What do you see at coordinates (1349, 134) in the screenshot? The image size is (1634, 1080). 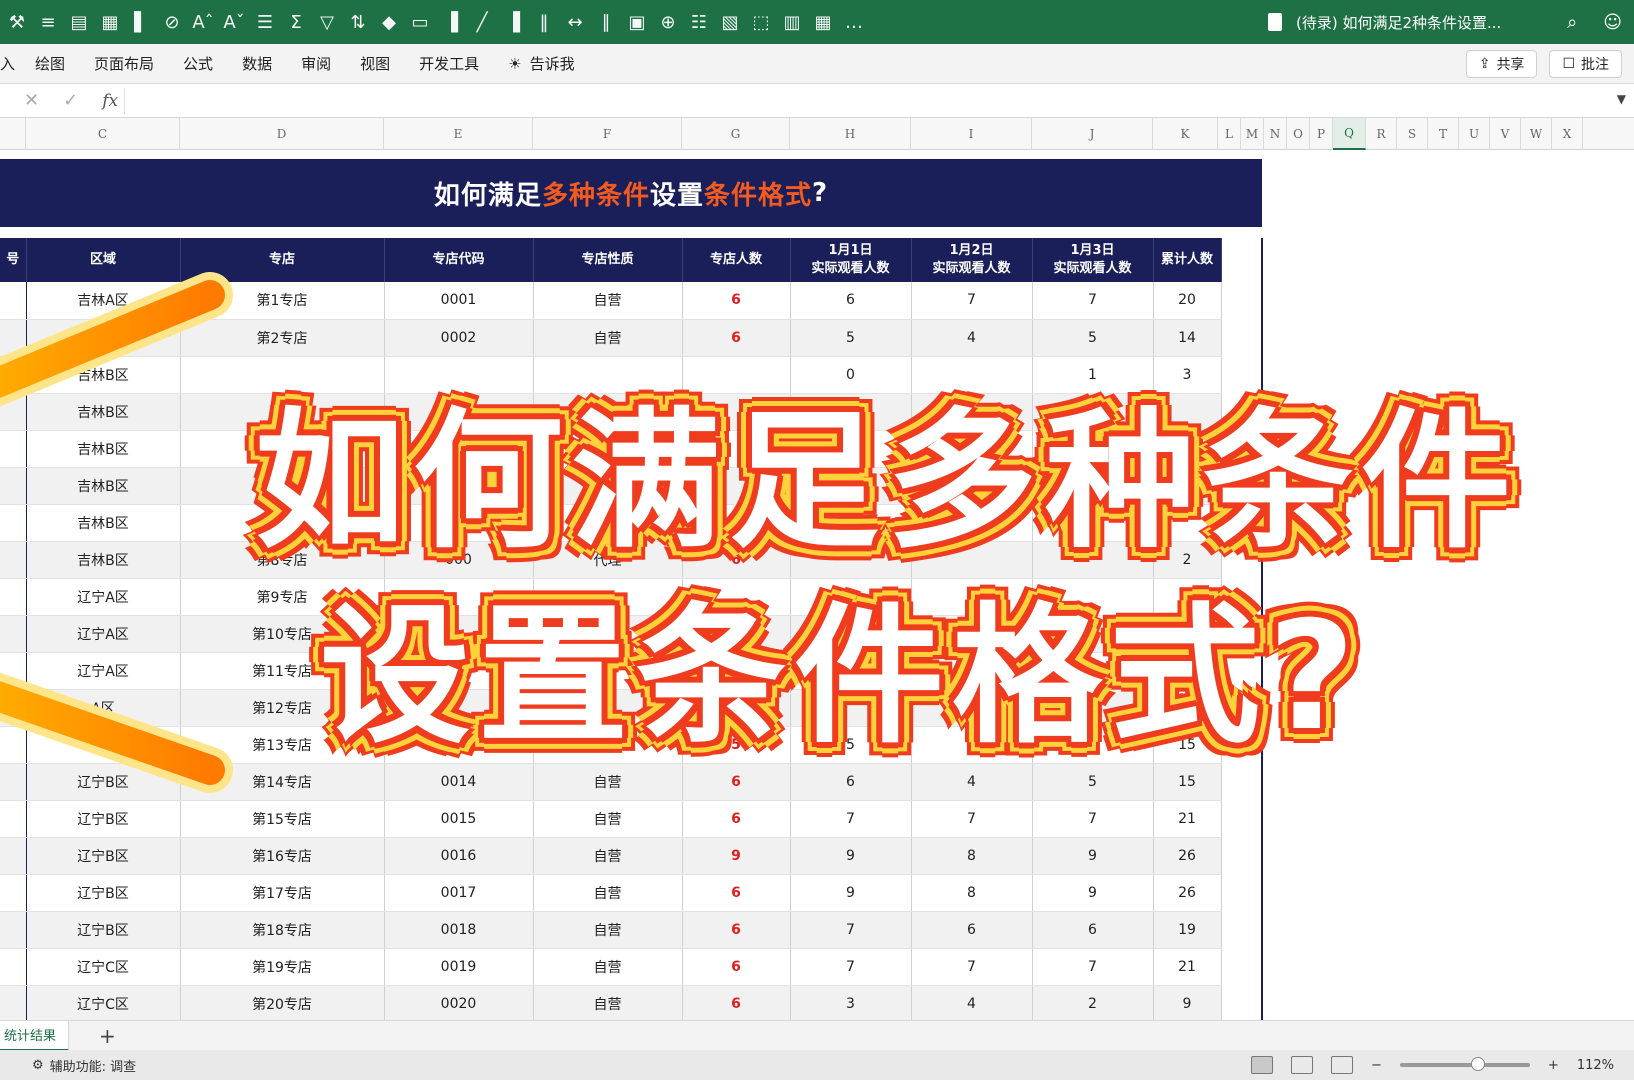 I see `column-header-Q: Q` at bounding box center [1349, 134].